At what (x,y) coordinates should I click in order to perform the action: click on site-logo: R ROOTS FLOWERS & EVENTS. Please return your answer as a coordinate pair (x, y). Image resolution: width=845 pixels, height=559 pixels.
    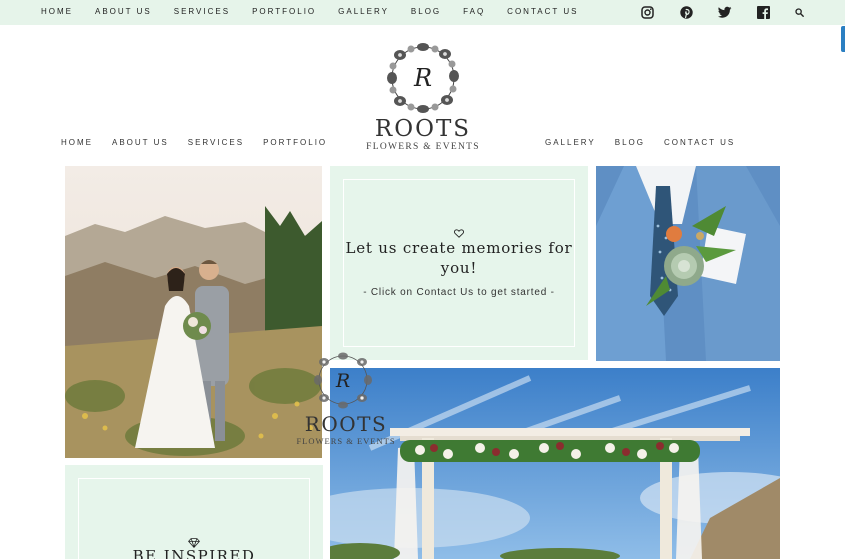
    Looking at the image, I should click on (423, 97).